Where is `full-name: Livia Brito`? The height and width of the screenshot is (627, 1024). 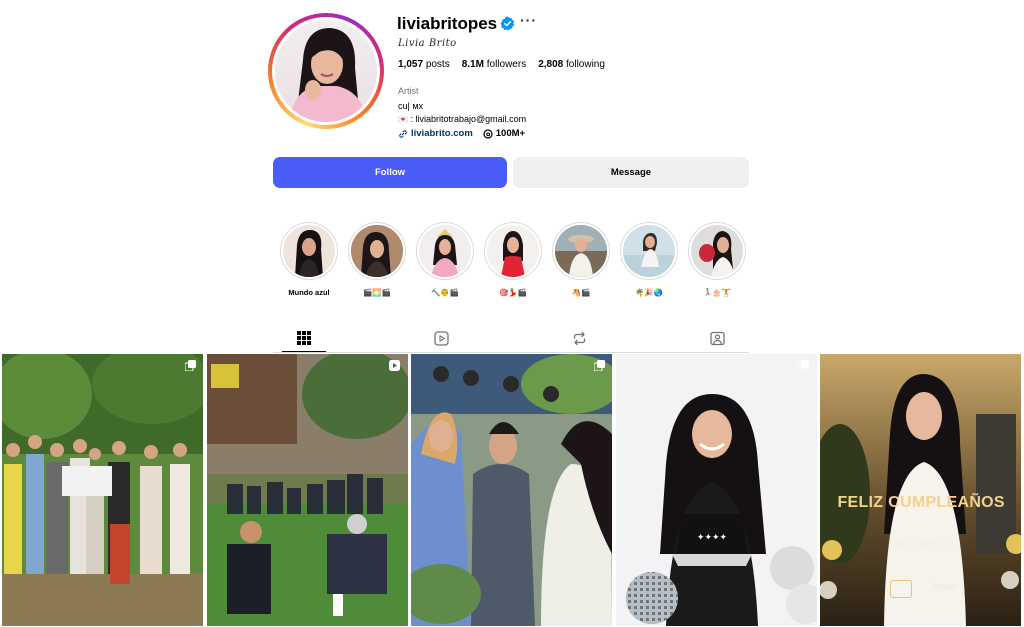 full-name: Livia Brito is located at coordinates (427, 43).